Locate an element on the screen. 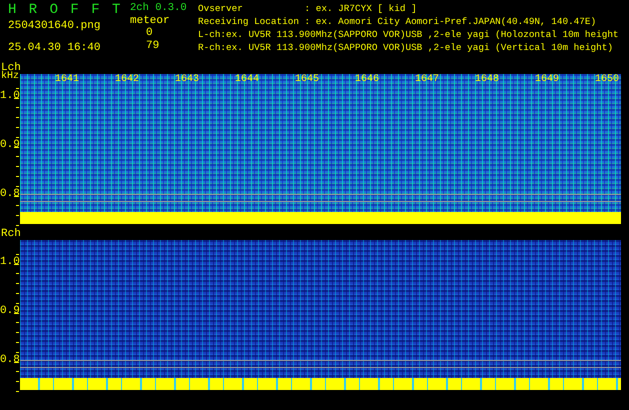 Image resolution: width=629 pixels, height=410 pixels. info-line: R-ch:ex. UV5R 113.900Mhz(SAPPORO VOR)USB ,2-ele yagi (Vertical 10m height) is located at coordinates (406, 47).